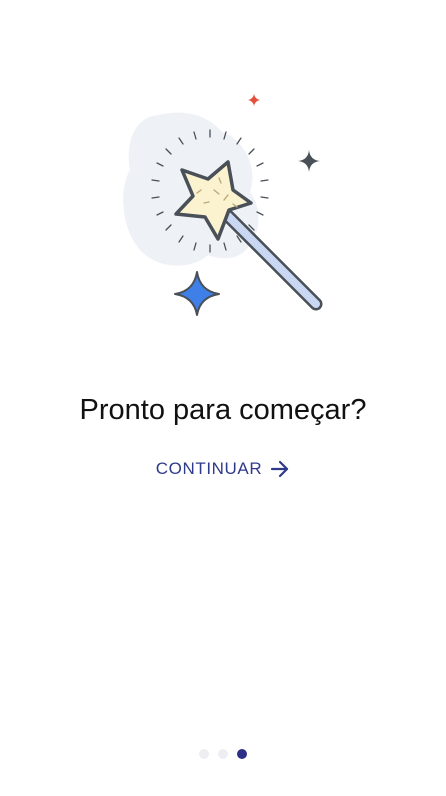  I want to click on page-dot-3-active, so click(242, 754).